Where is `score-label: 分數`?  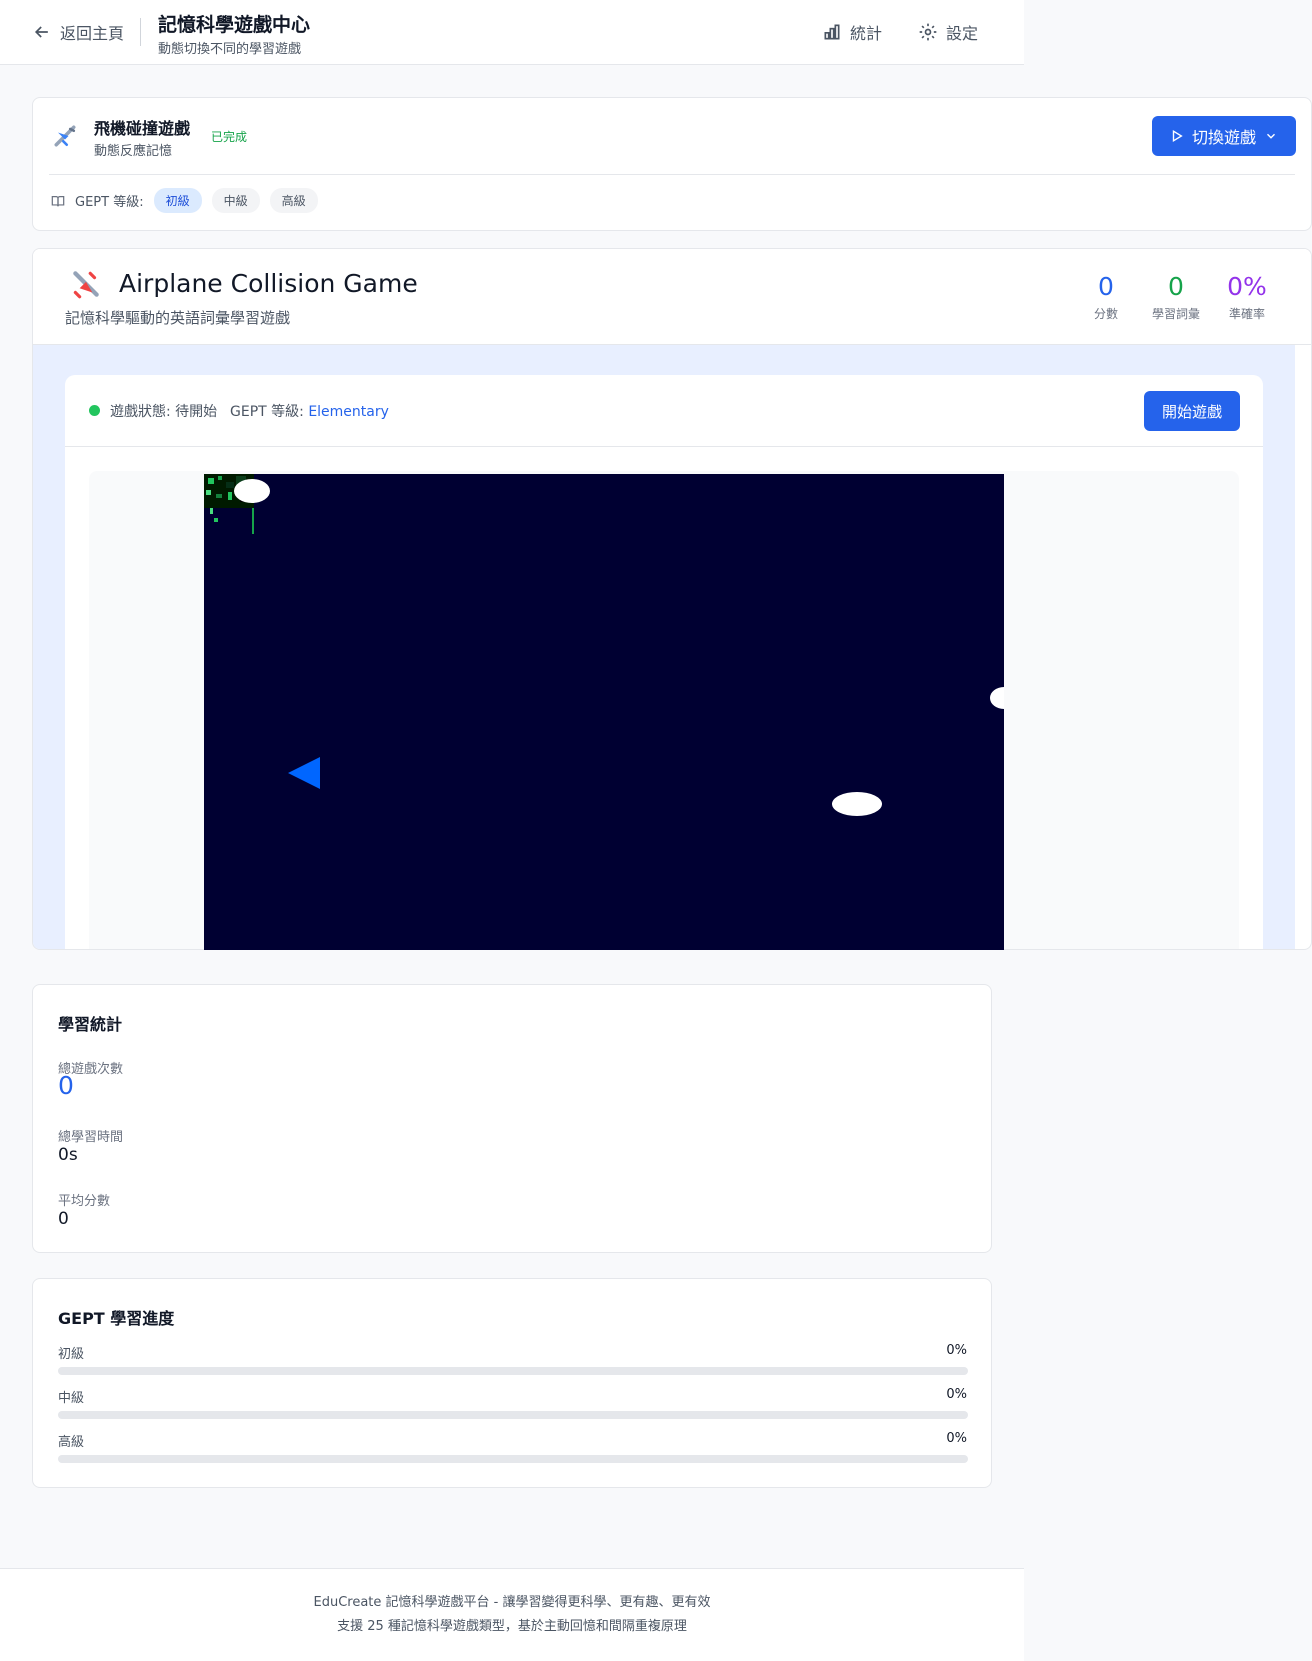 score-label: 分數 is located at coordinates (1105, 314).